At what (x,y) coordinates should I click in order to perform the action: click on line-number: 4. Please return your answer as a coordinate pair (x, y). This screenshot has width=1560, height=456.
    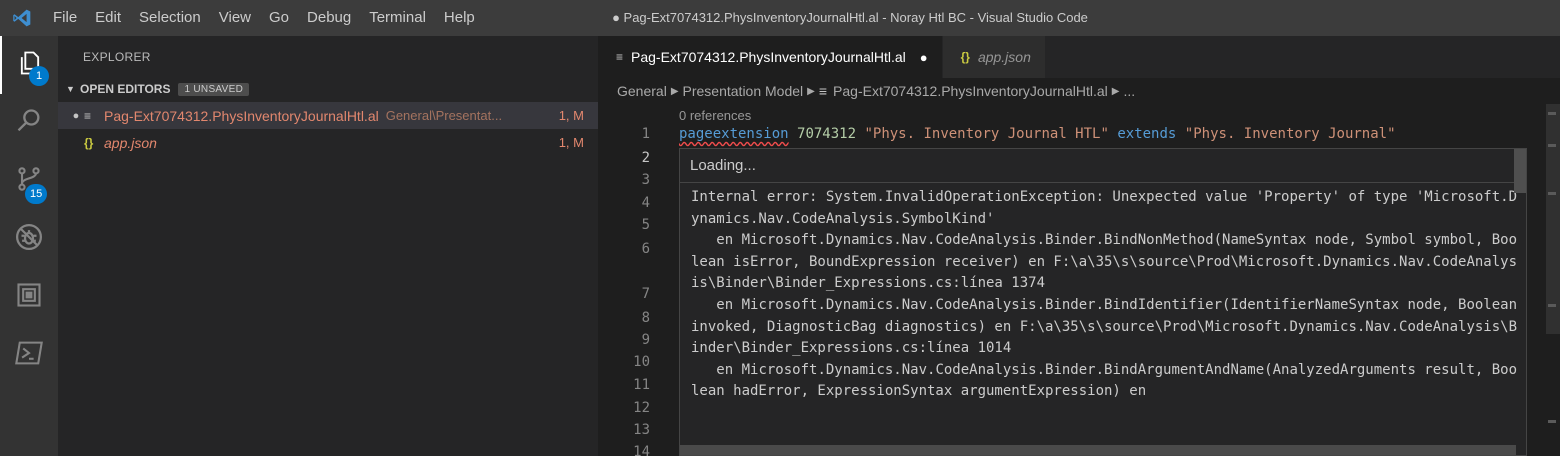
    Looking at the image, I should click on (645, 203).